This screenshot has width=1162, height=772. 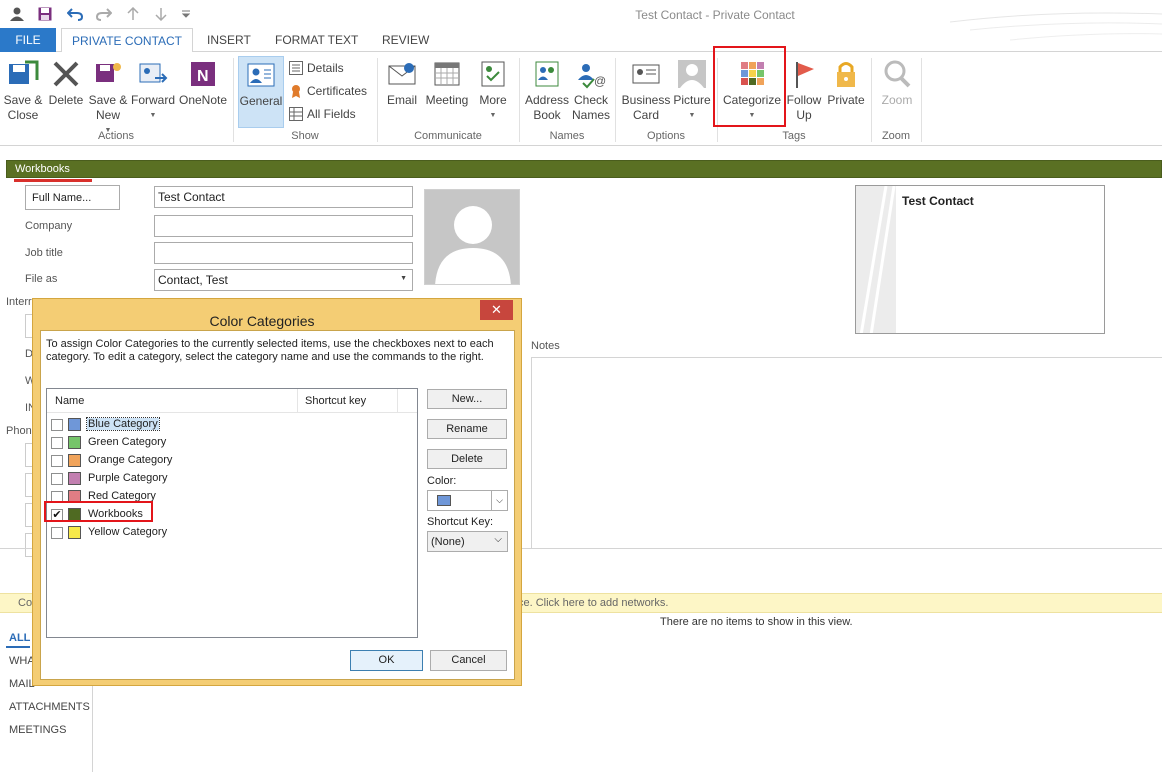 I want to click on save-new-button: Save & New ▼, so click(x=108, y=98).